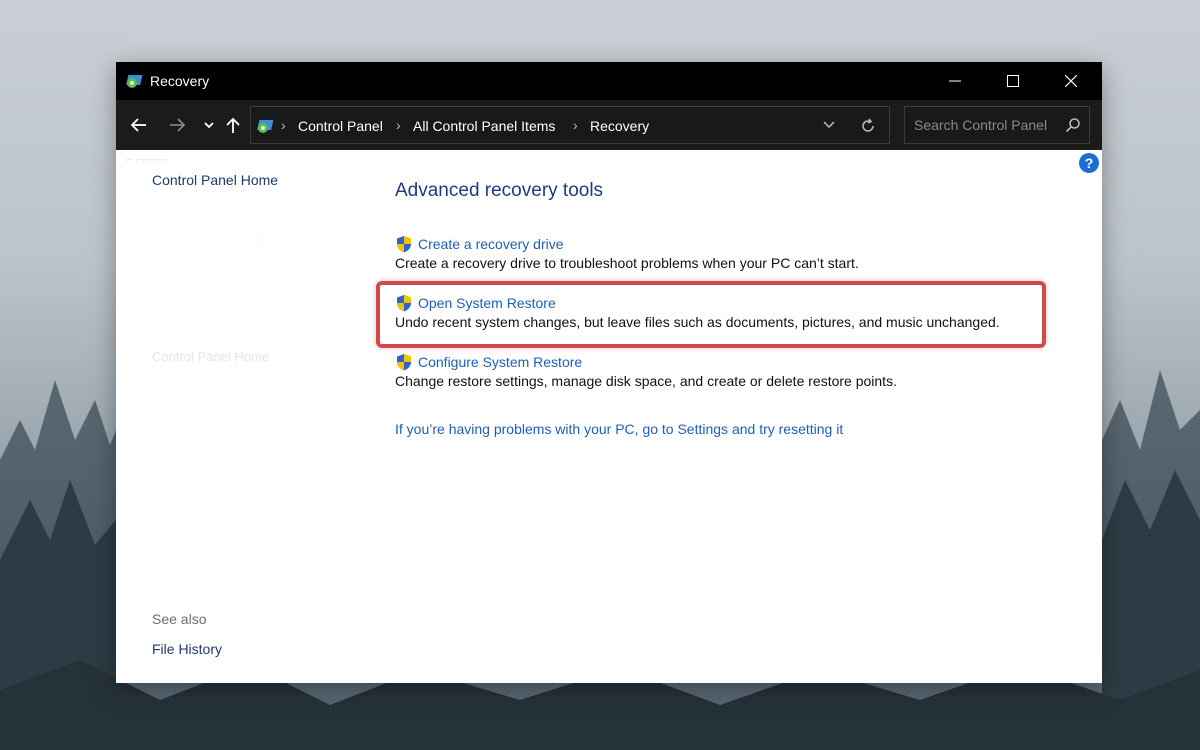 The height and width of the screenshot is (750, 1200). What do you see at coordinates (1089, 163) in the screenshot?
I see `help-icon: ?` at bounding box center [1089, 163].